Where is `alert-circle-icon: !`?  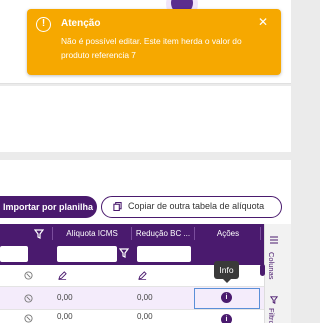
alert-circle-icon: ! is located at coordinates (43, 24).